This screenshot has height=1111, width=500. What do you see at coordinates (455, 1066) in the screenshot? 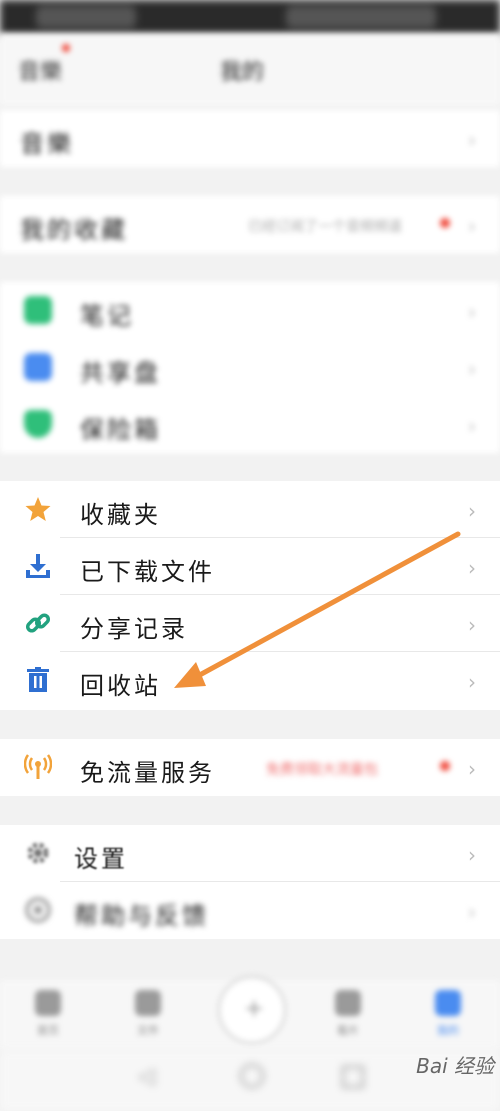
I see `watermark: Bai 经验` at bounding box center [455, 1066].